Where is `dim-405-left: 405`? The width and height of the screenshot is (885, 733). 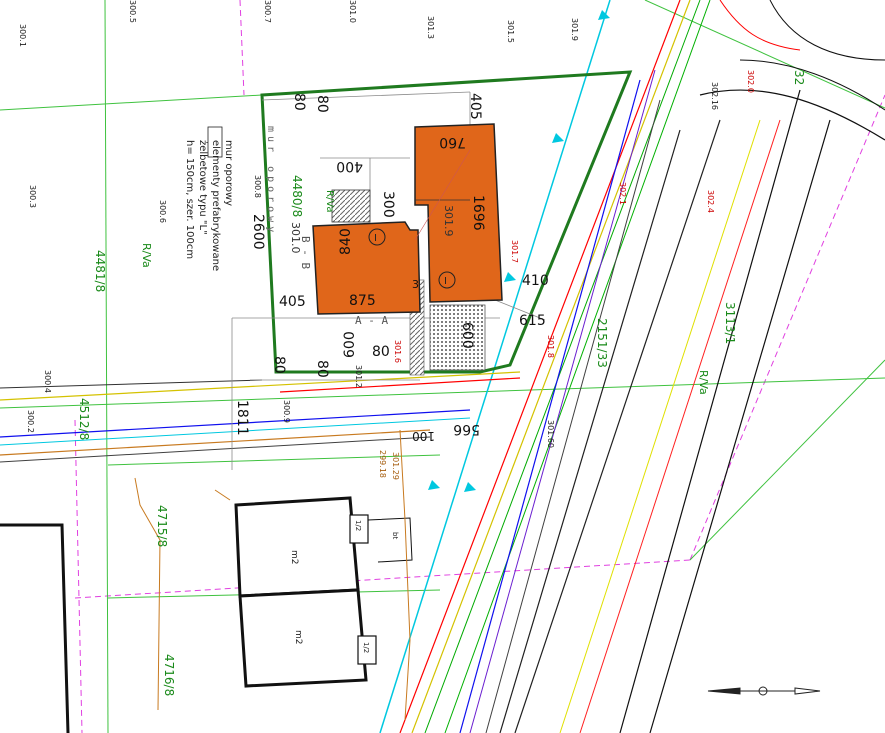 dim-405-left: 405 is located at coordinates (292, 302).